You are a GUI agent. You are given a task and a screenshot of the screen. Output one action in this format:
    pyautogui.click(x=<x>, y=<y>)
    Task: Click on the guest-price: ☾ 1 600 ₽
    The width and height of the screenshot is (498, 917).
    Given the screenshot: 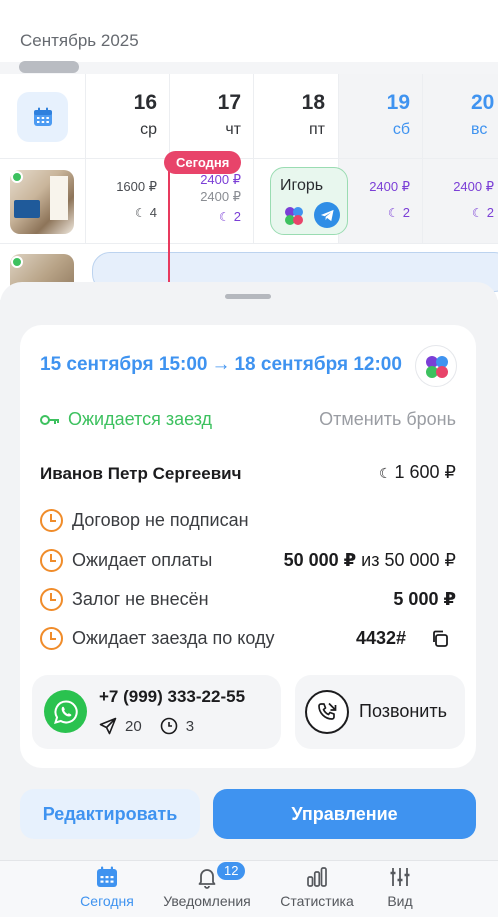 What is the action you would take?
    pyautogui.click(x=417, y=472)
    